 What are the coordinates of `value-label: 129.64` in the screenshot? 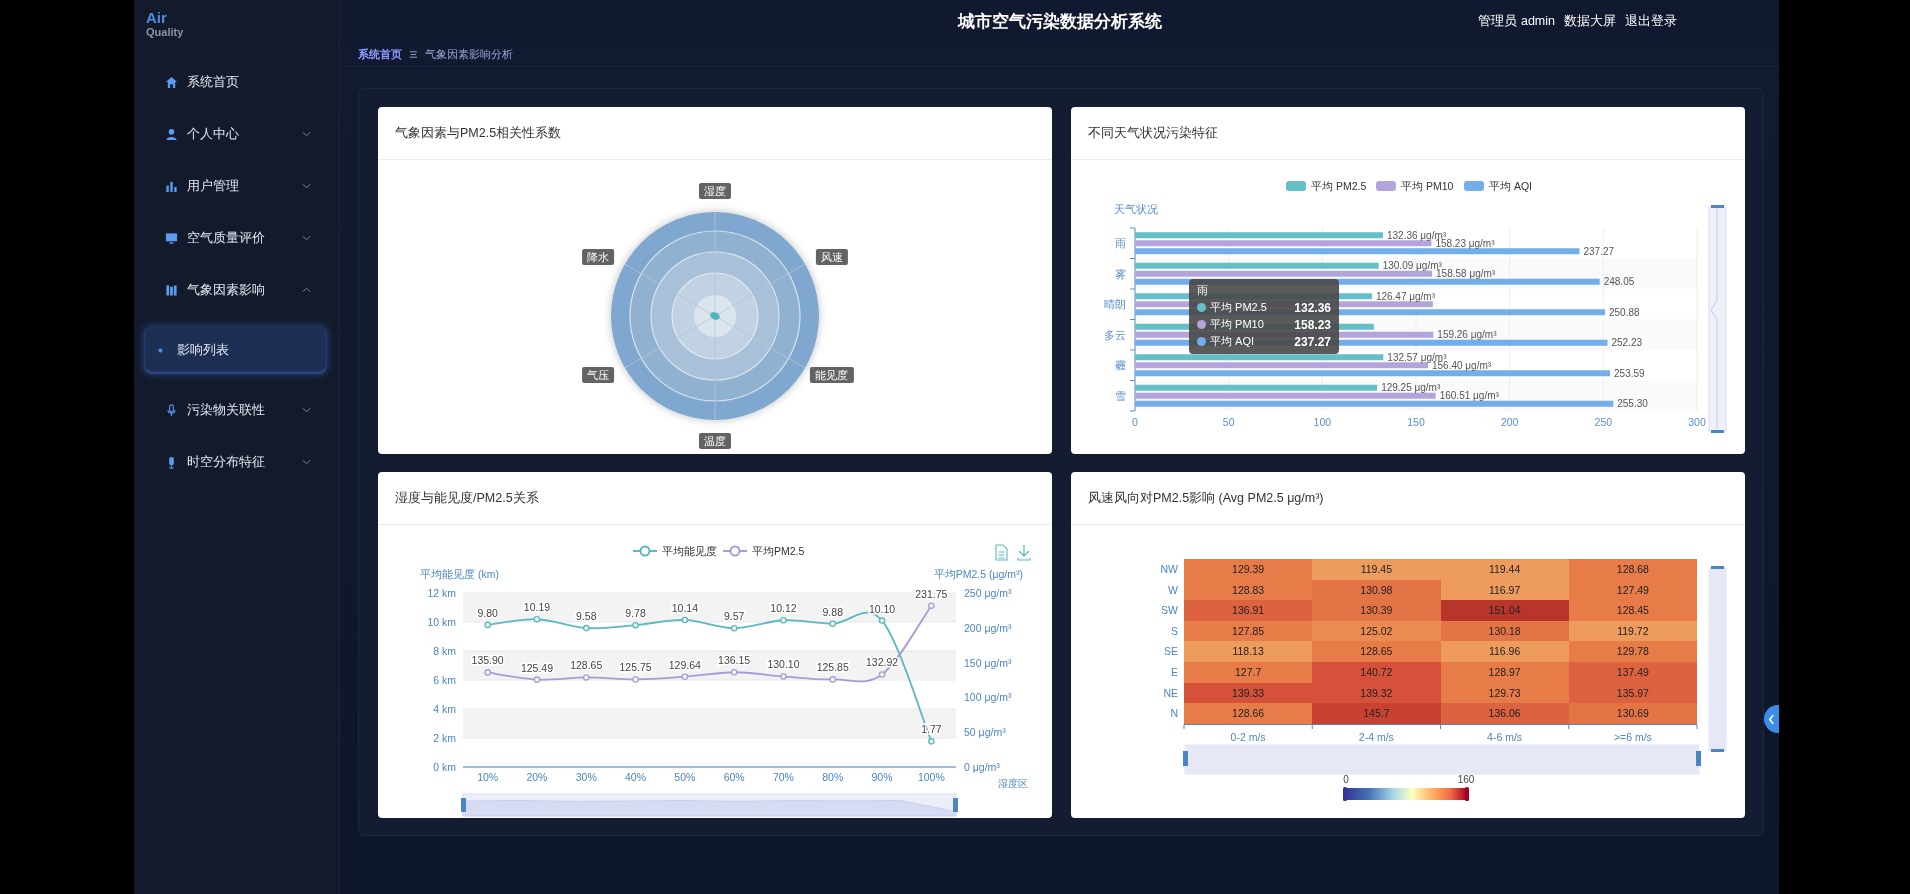 It's located at (684, 664).